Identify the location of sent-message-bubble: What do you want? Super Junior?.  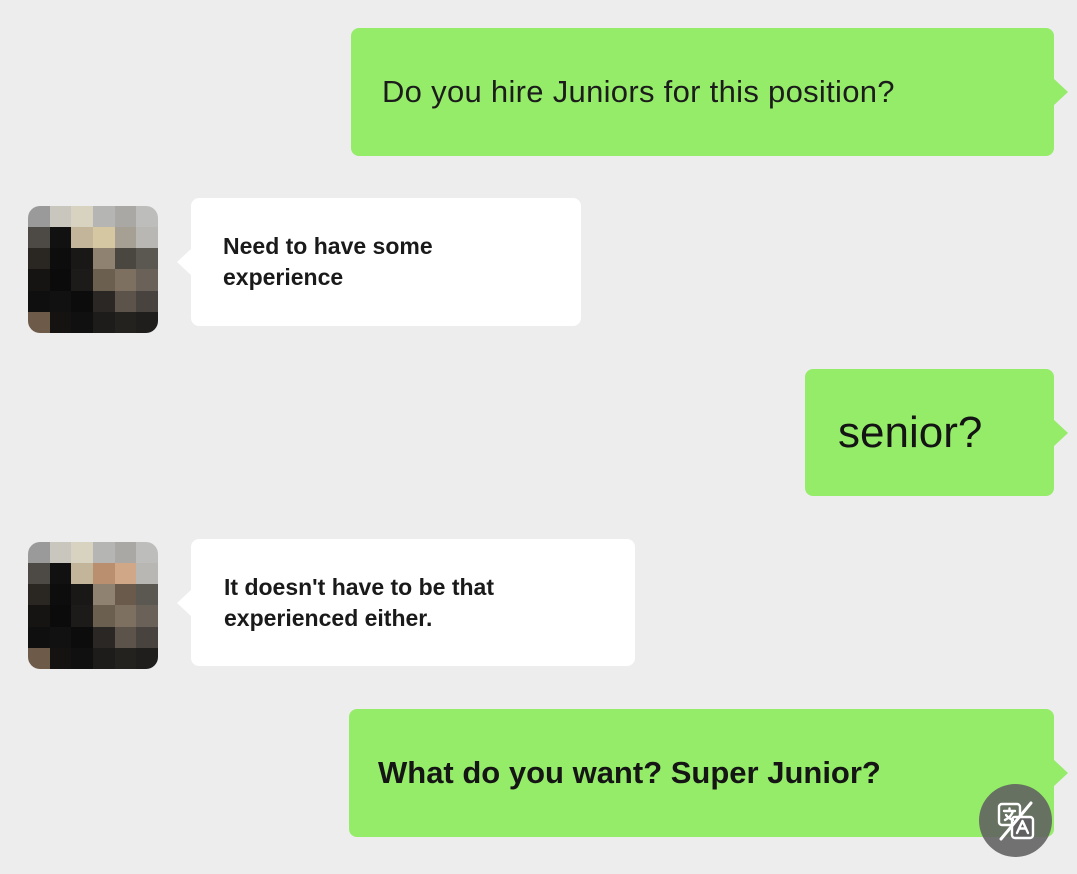
(708, 773).